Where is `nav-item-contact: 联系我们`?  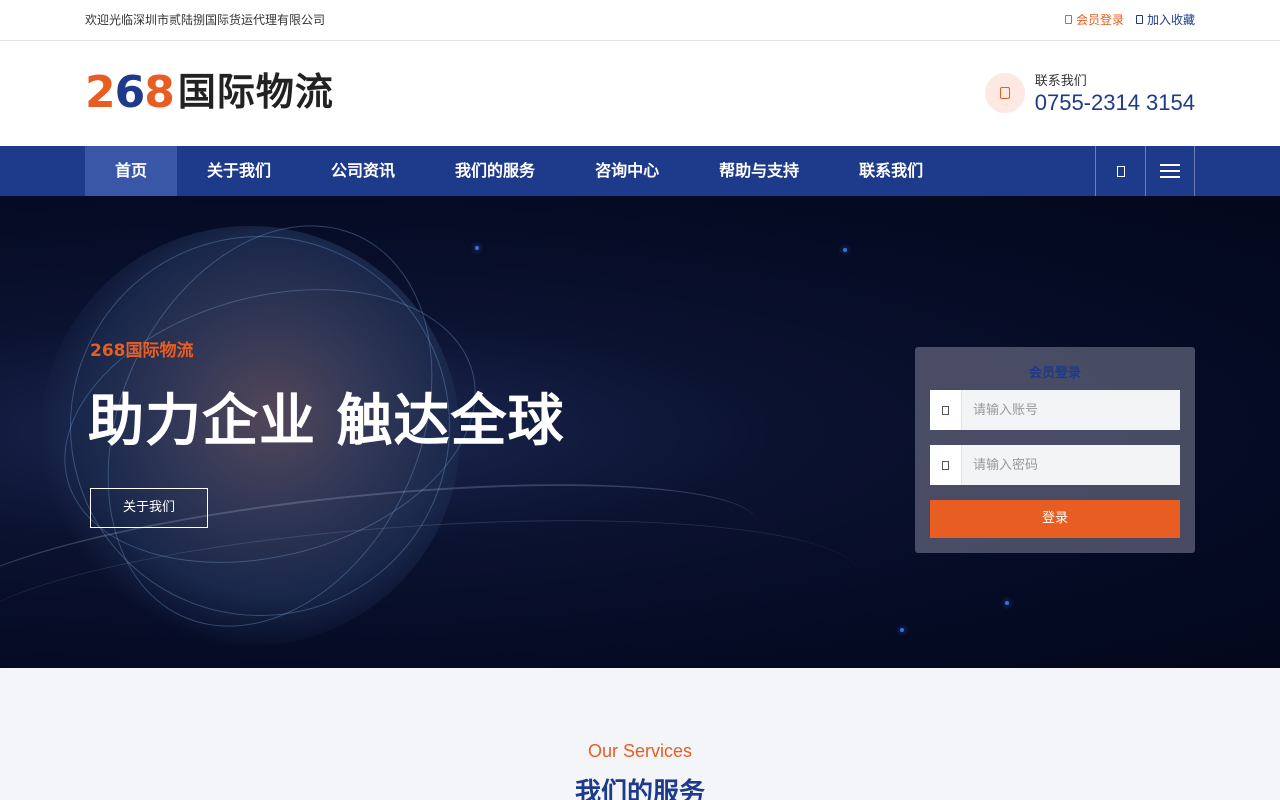
nav-item-contact: 联系我们 is located at coordinates (891, 171).